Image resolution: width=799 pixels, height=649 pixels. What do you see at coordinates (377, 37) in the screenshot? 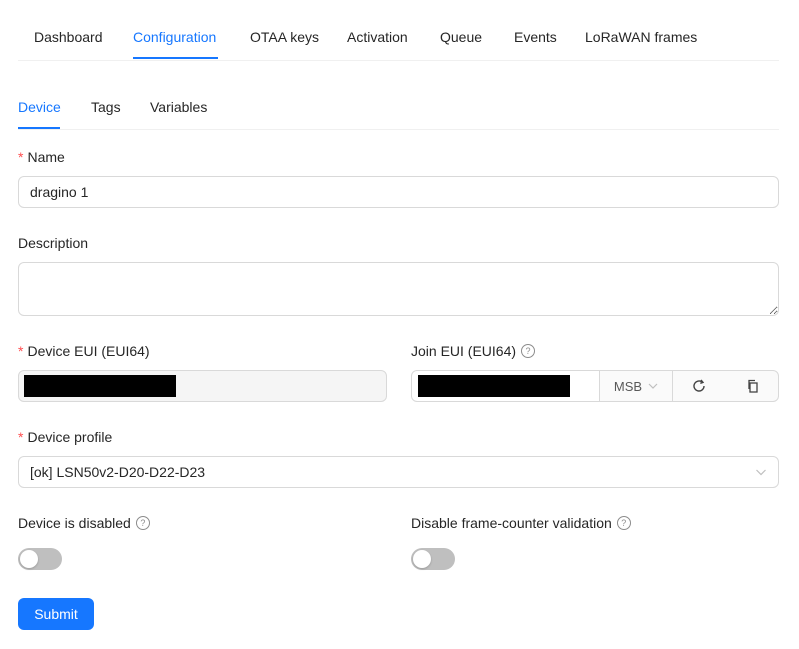
I see `tab-activation: Activation` at bounding box center [377, 37].